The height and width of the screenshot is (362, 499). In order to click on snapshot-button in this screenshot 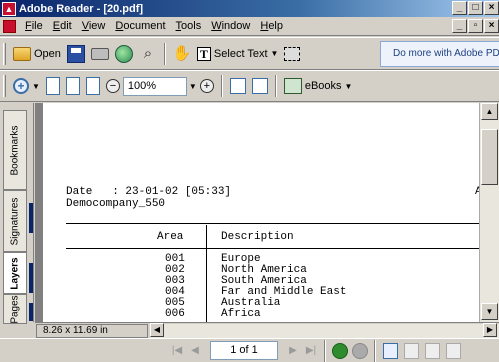, I will do `click(292, 54)`.